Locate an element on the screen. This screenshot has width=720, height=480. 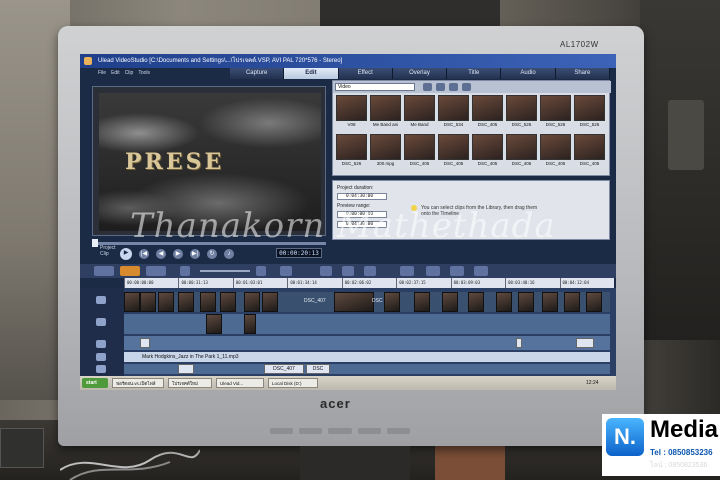
options-icon is located at coordinates (466, 87).